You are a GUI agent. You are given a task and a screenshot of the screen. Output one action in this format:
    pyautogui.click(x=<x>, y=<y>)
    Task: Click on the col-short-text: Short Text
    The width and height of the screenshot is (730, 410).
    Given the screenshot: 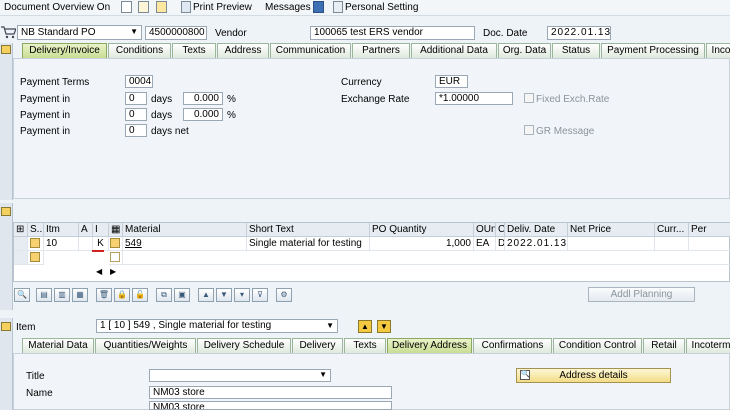 What is the action you would take?
    pyautogui.click(x=308, y=230)
    